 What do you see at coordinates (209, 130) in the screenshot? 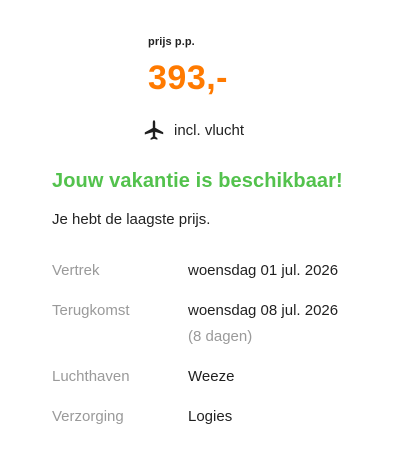
I see `flight-included-text: incl. vlucht` at bounding box center [209, 130].